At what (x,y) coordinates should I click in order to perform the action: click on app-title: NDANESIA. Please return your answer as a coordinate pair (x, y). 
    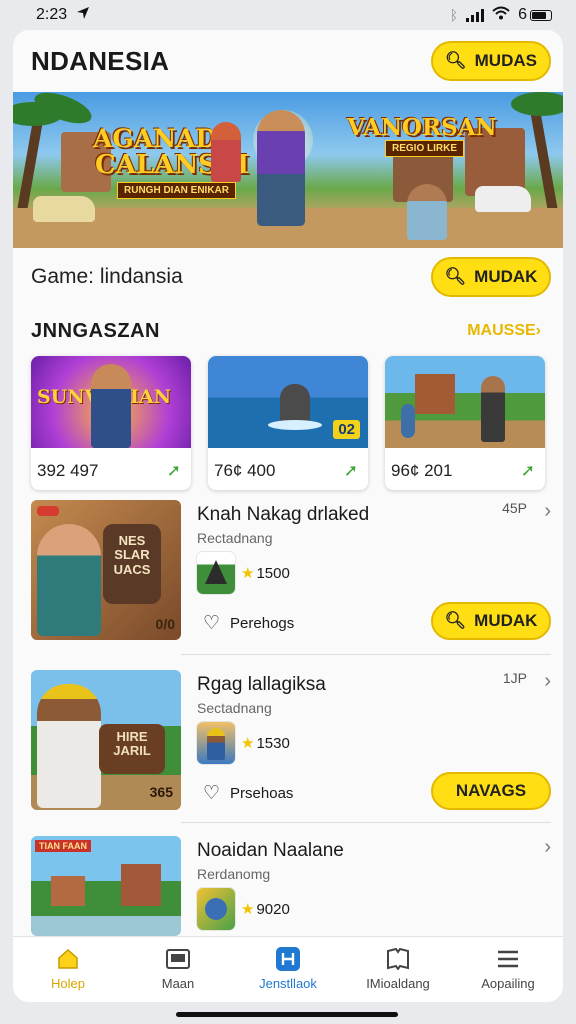
    Looking at the image, I should click on (100, 60).